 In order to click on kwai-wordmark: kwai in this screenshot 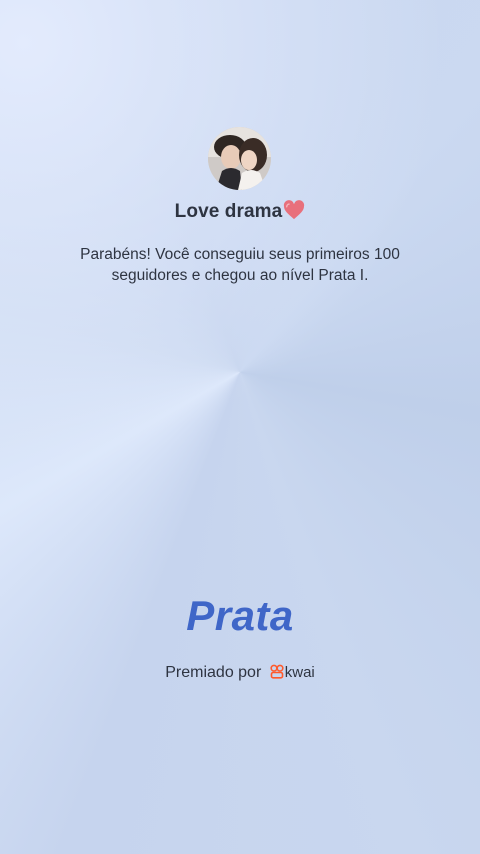, I will do `click(299, 672)`.